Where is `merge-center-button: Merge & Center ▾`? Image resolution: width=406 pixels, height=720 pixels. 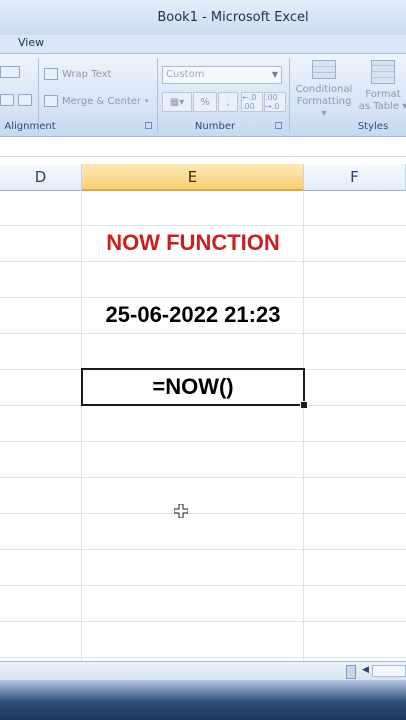
merge-center-button: Merge & Center ▾ is located at coordinates (96, 101).